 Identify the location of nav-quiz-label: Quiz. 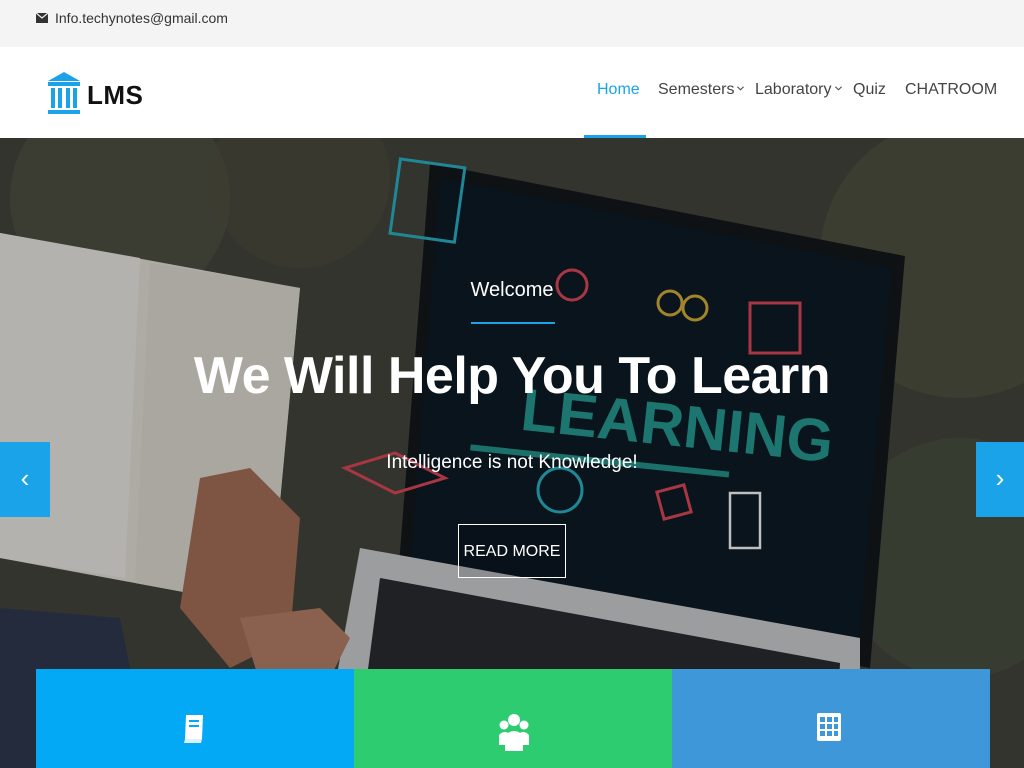
(869, 89).